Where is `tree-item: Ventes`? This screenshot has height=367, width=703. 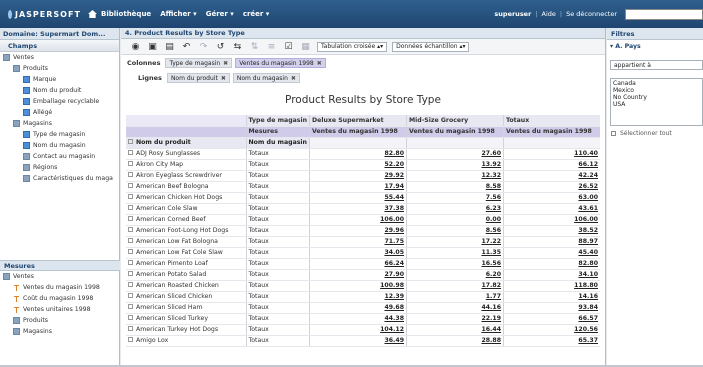
tree-item: Ventes is located at coordinates (60, 276).